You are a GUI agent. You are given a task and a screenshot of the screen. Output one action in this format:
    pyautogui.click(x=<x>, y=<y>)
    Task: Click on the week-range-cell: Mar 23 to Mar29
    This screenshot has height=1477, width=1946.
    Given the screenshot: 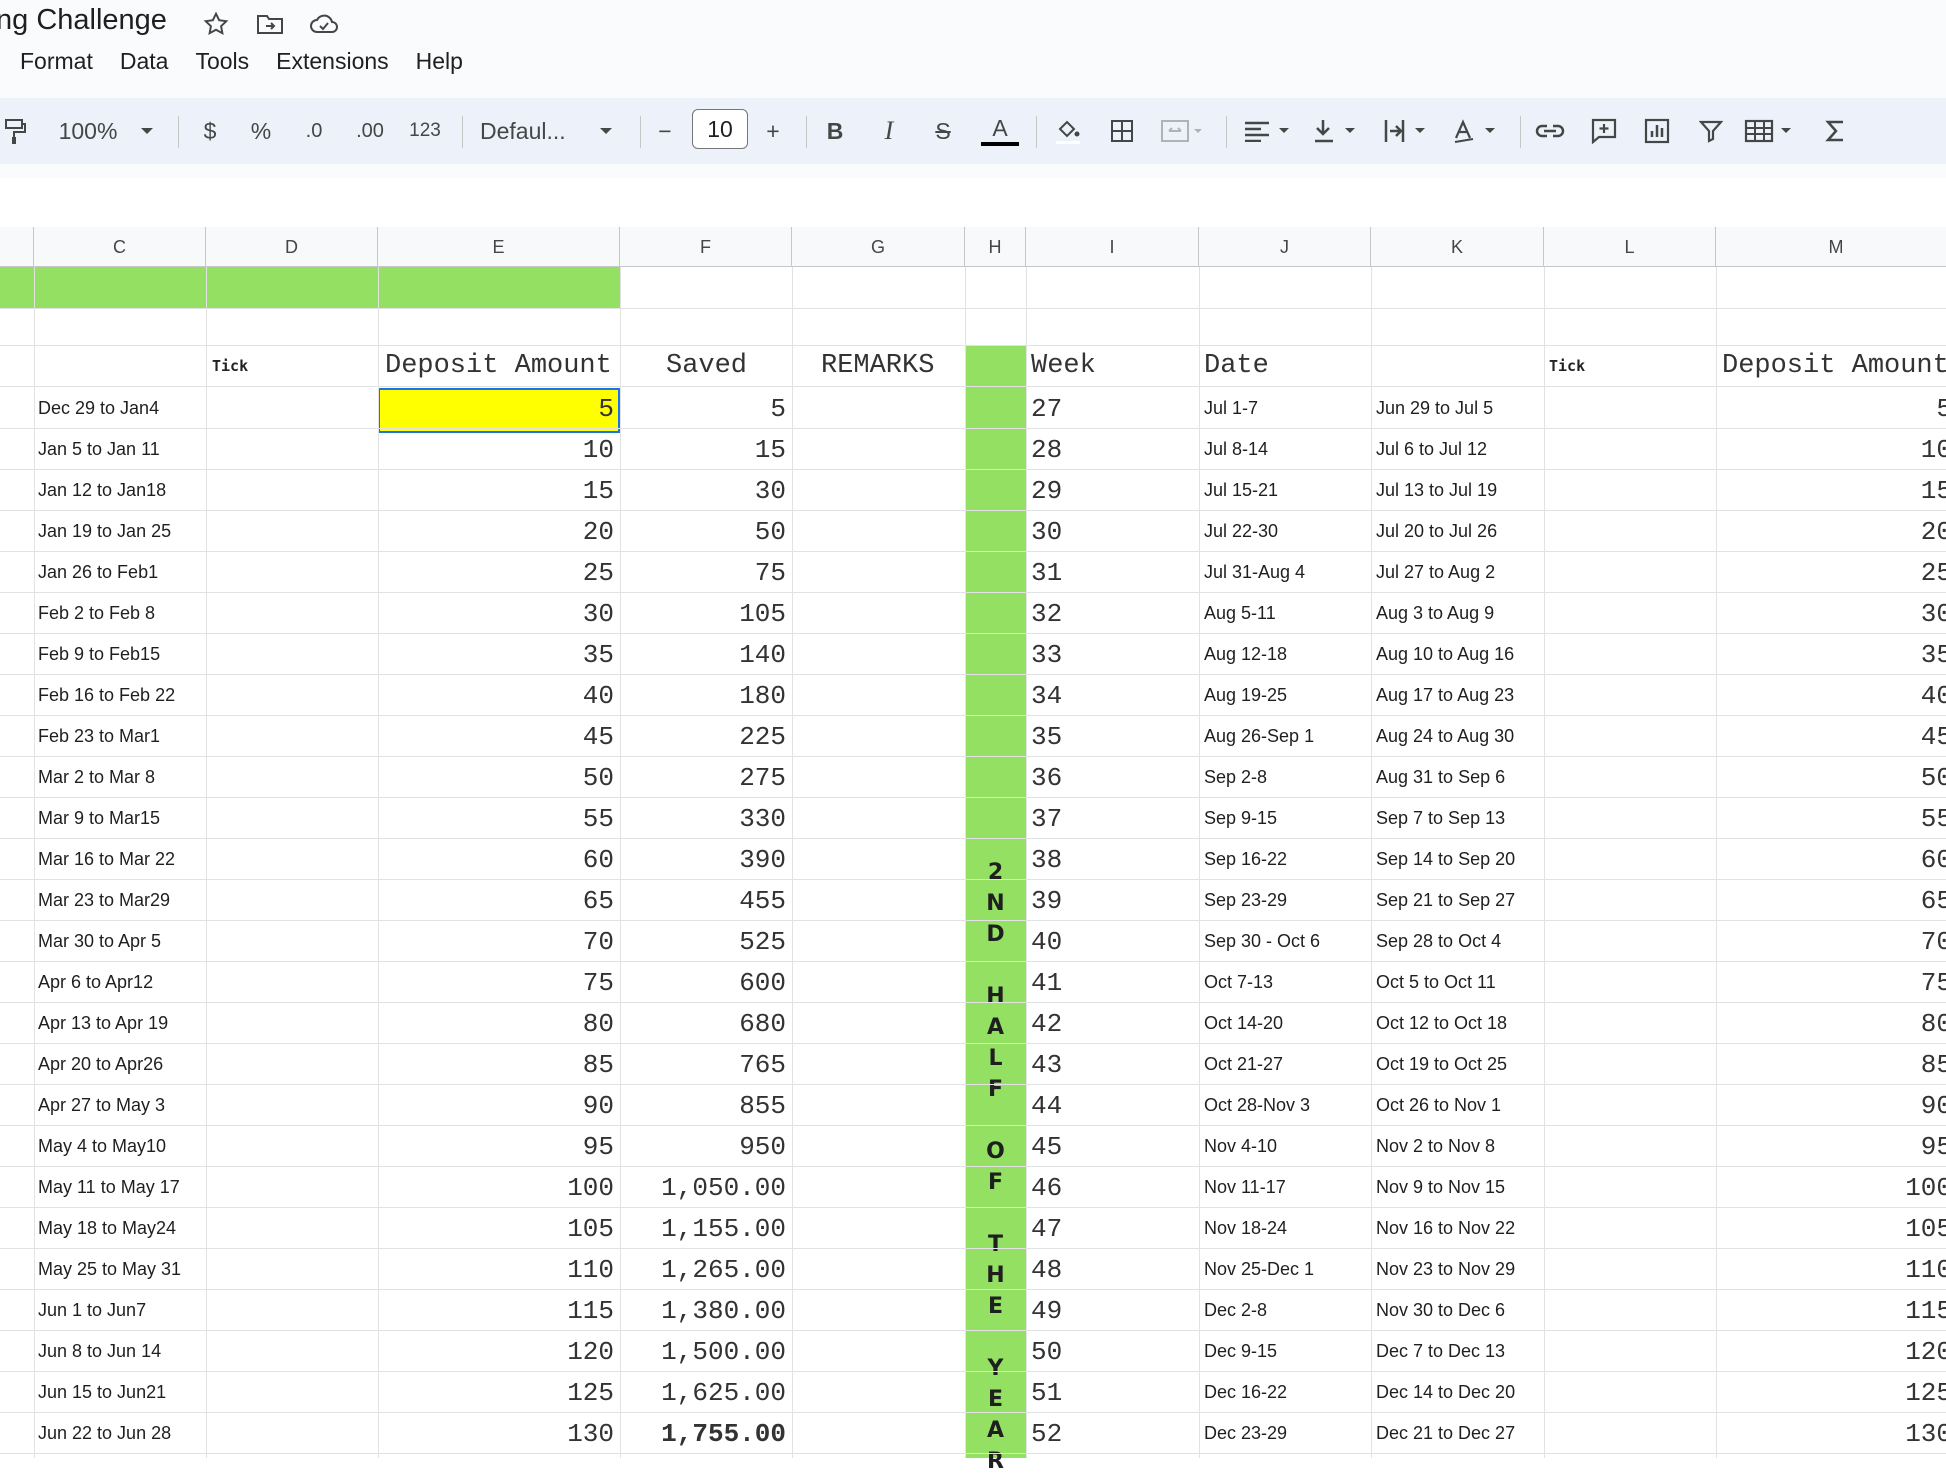 What is the action you would take?
    pyautogui.click(x=104, y=900)
    